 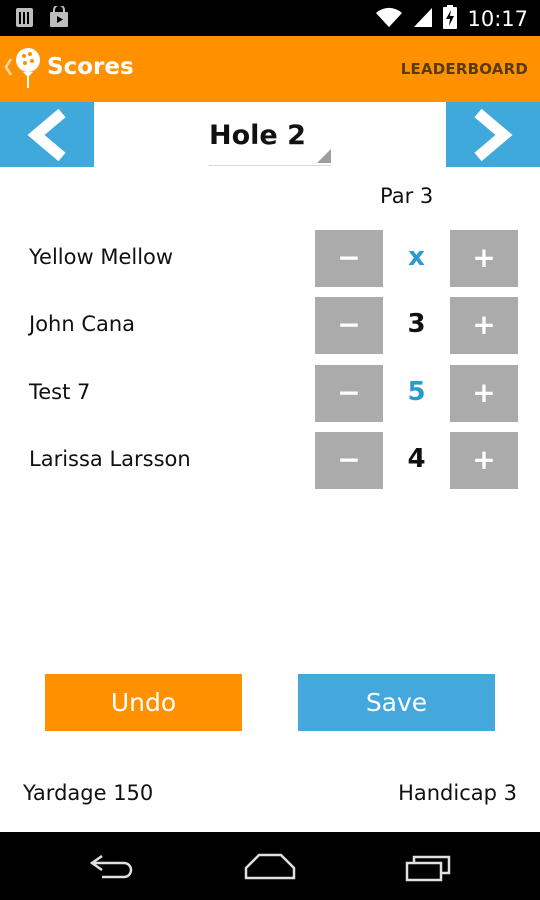 What do you see at coordinates (28, 71) in the screenshot?
I see `golf-ball-logo-icon` at bounding box center [28, 71].